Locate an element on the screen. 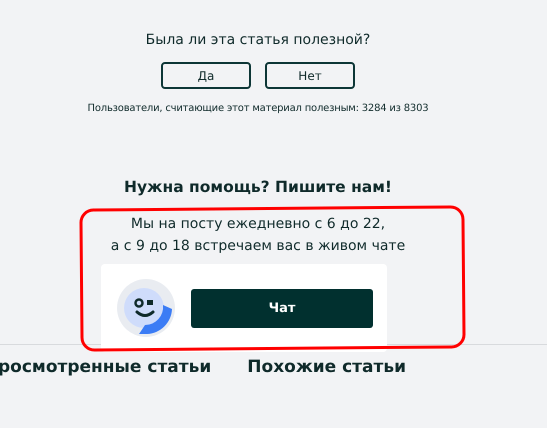 The image size is (547, 428). chatbot-avatar-icon is located at coordinates (146, 308).